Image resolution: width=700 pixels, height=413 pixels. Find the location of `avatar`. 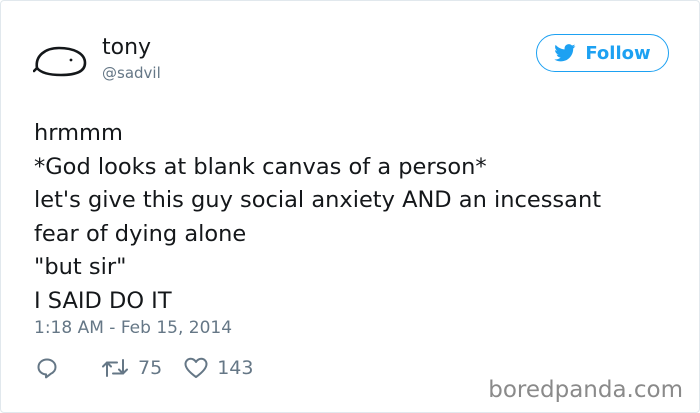

avatar is located at coordinates (61, 60).